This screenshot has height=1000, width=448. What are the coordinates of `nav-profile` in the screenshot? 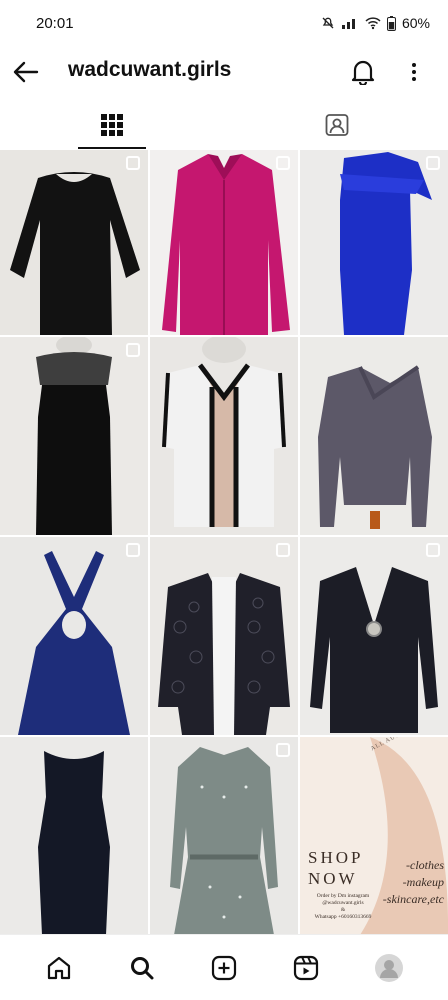 It's located at (389, 968).